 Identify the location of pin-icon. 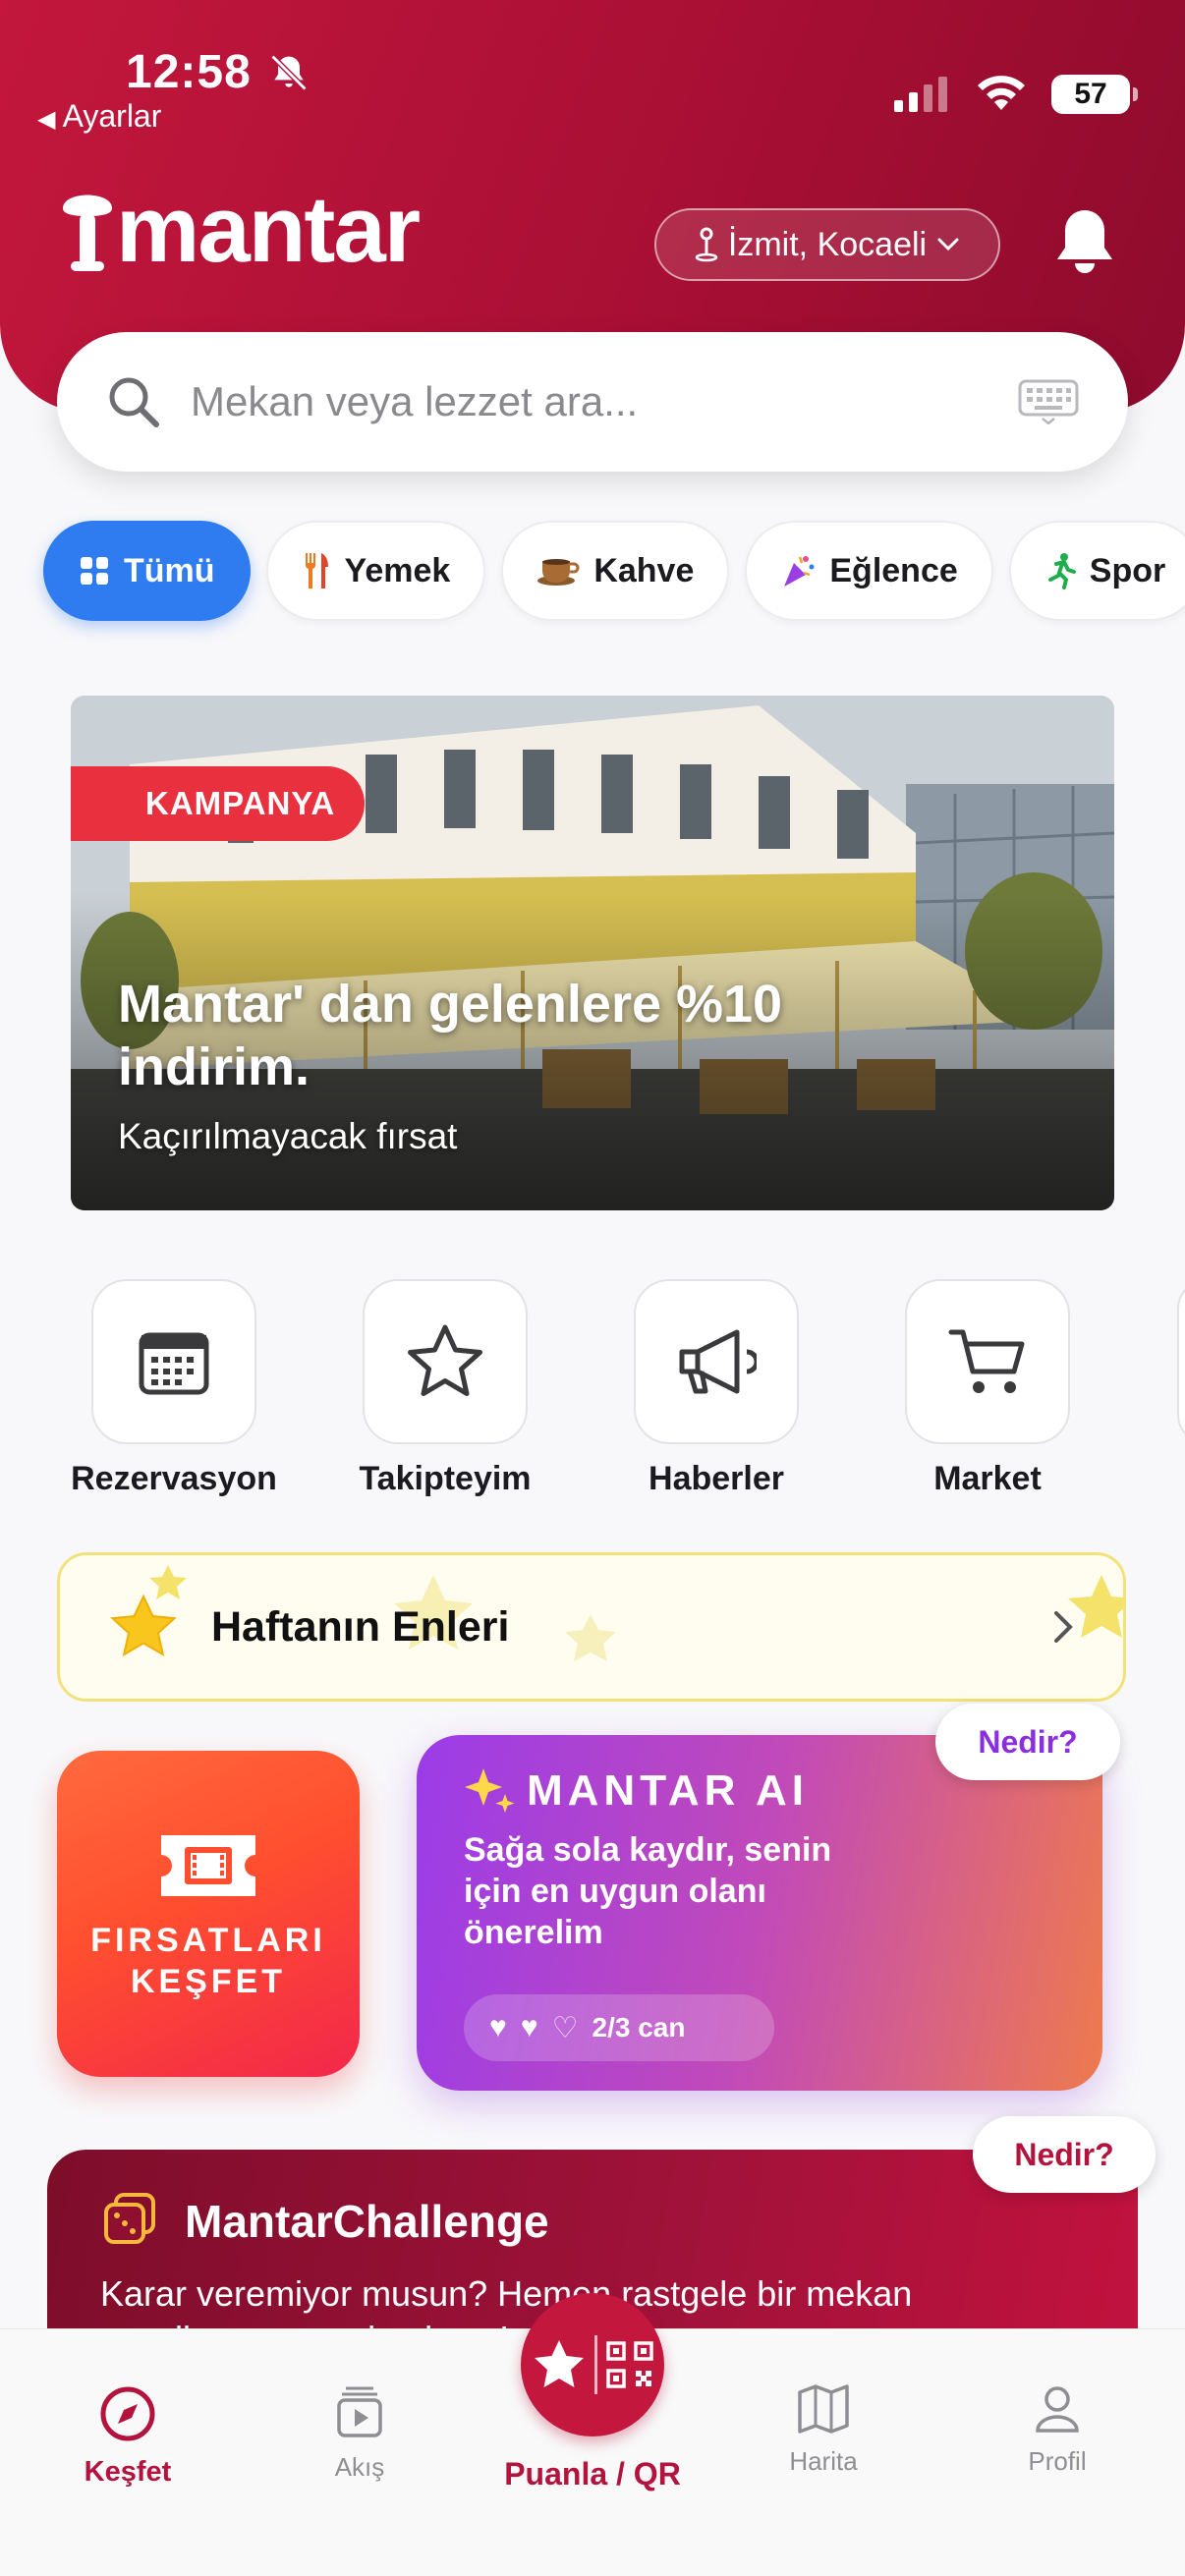
(707, 244).